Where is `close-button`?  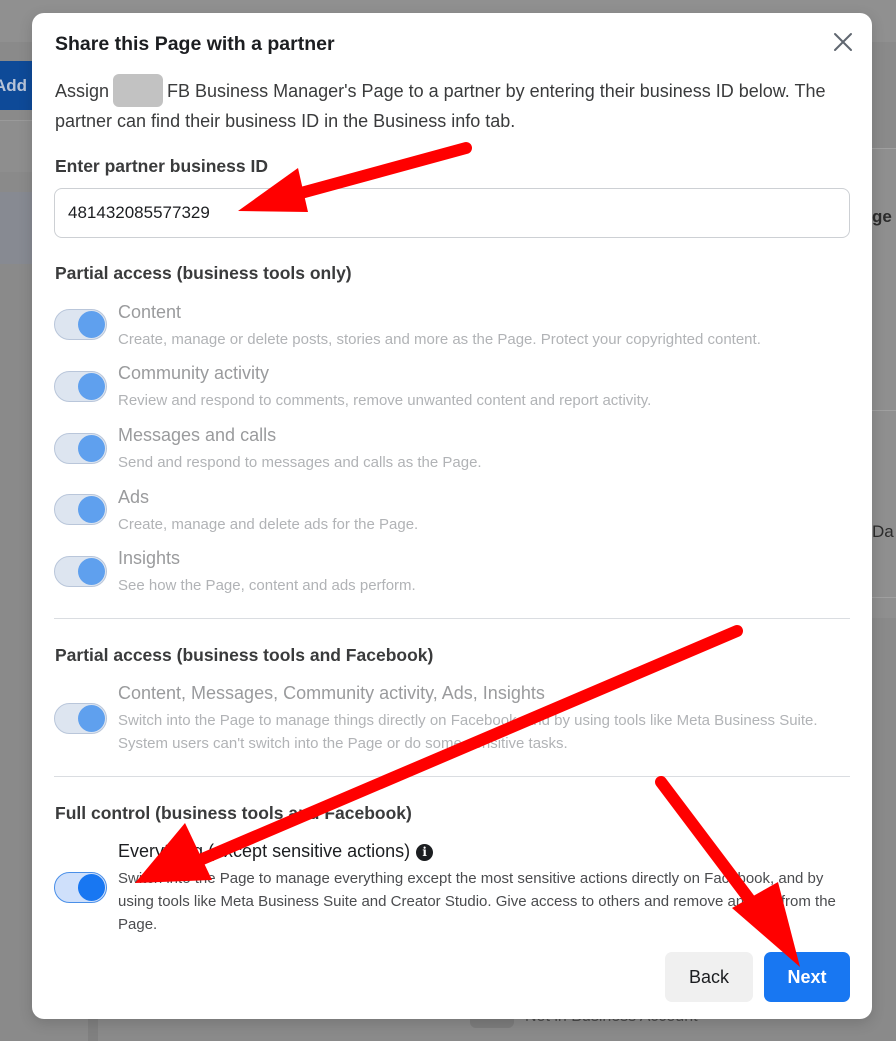
close-button is located at coordinates (843, 42).